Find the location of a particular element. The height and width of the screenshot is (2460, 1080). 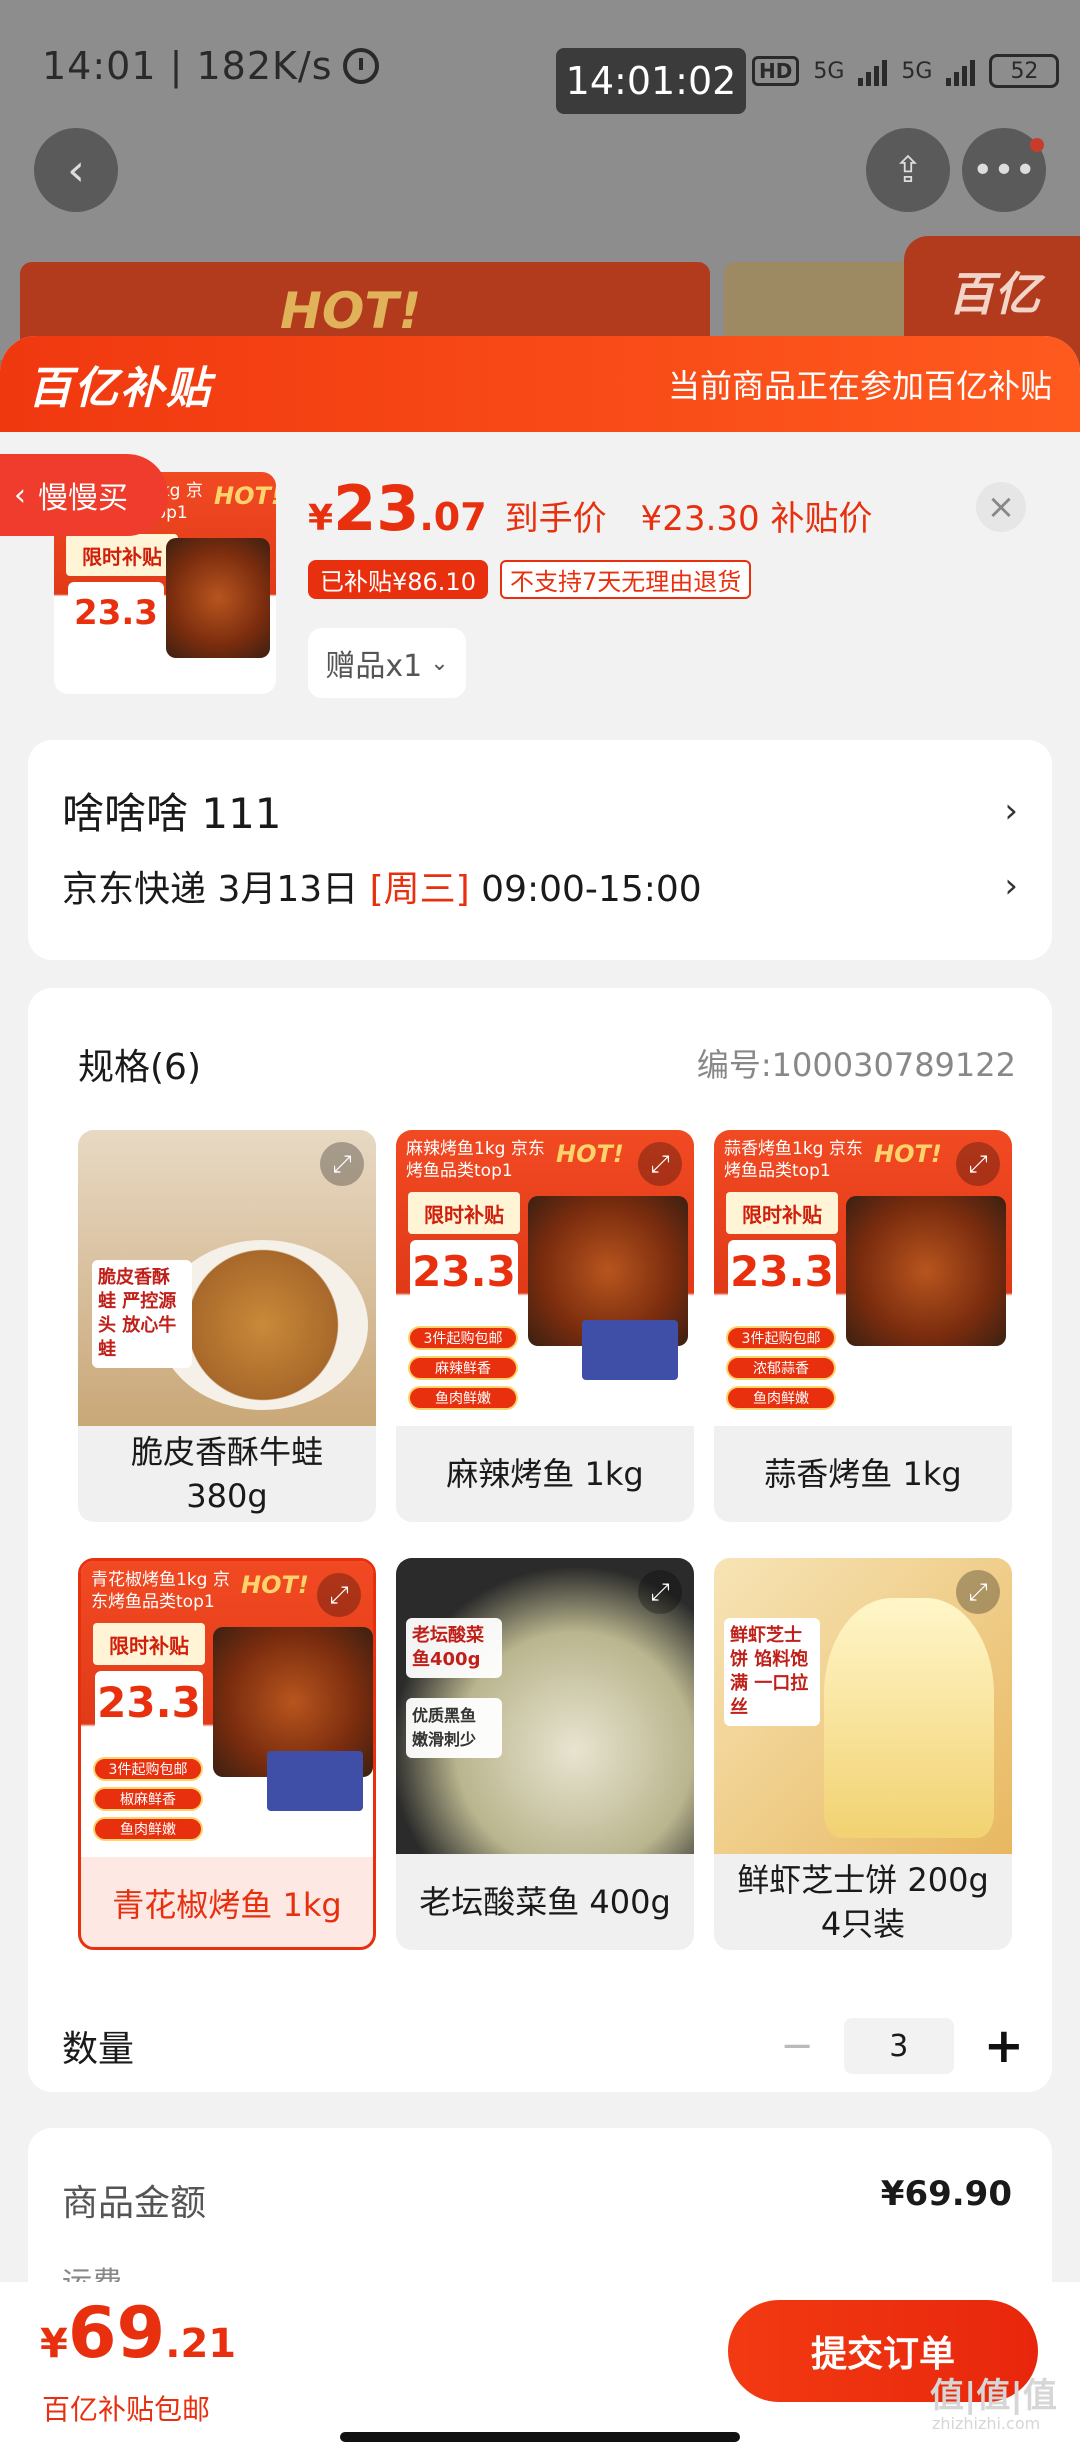

price-decimal: .07 is located at coordinates (453, 517).